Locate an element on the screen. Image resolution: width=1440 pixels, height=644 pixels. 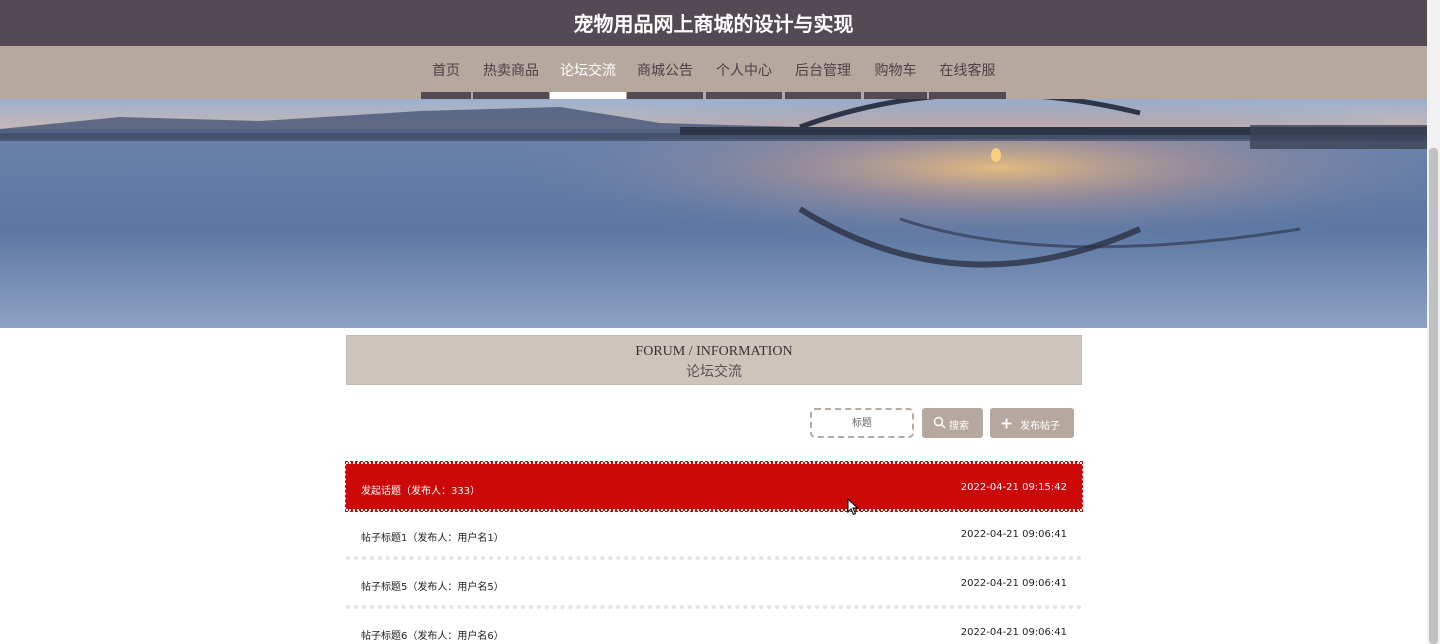
nav-label: 热卖商品 is located at coordinates (511, 71).